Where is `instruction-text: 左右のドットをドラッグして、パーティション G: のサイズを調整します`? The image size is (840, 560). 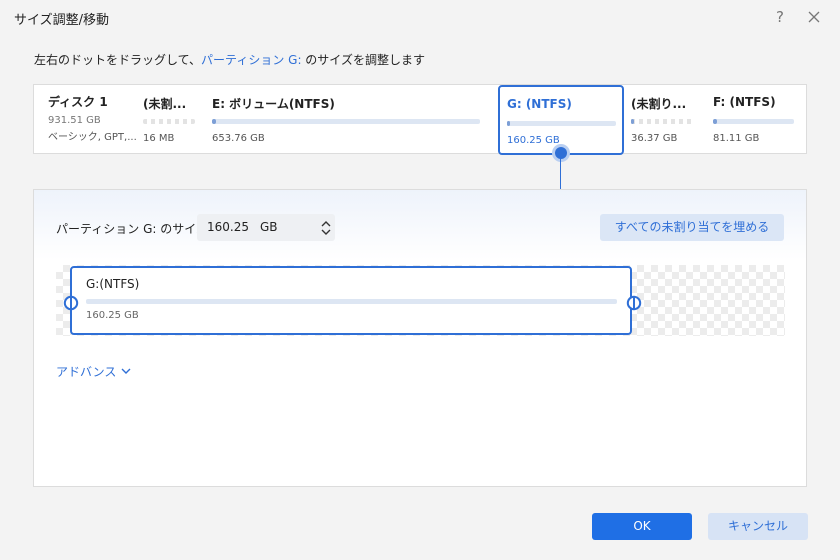 instruction-text: 左右のドットをドラッグして、パーティション G: のサイズを調整します is located at coordinates (229, 59).